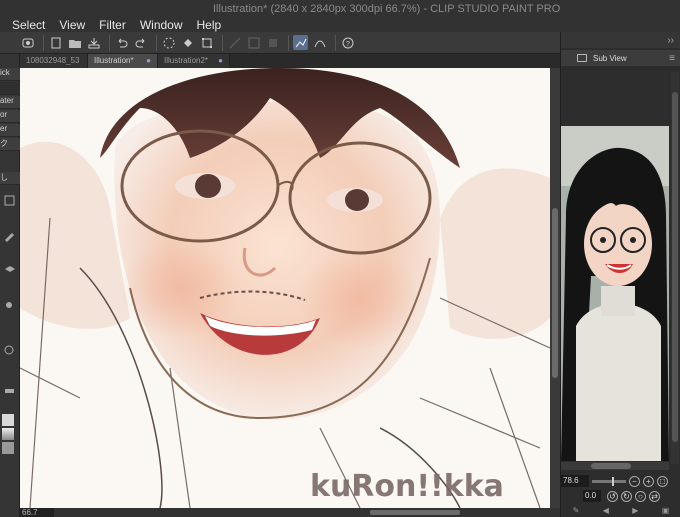 The image size is (680, 517). What do you see at coordinates (612, 496) in the screenshot?
I see `rotate-left-icon: ↺` at bounding box center [612, 496].